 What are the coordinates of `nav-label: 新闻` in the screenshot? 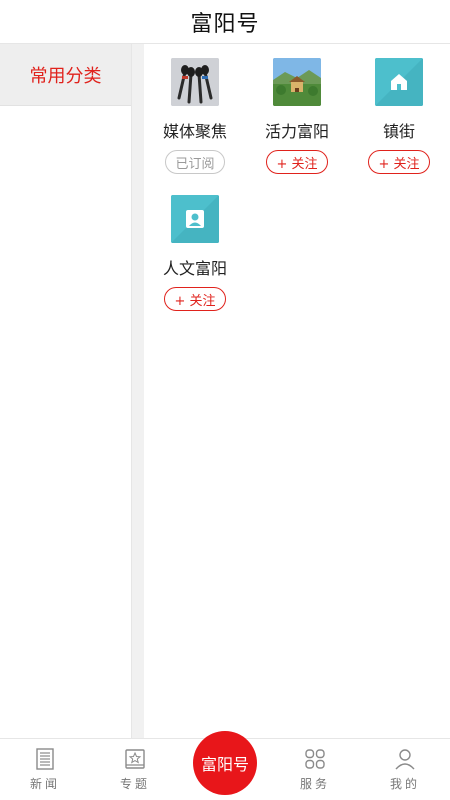 It's located at (44, 784).